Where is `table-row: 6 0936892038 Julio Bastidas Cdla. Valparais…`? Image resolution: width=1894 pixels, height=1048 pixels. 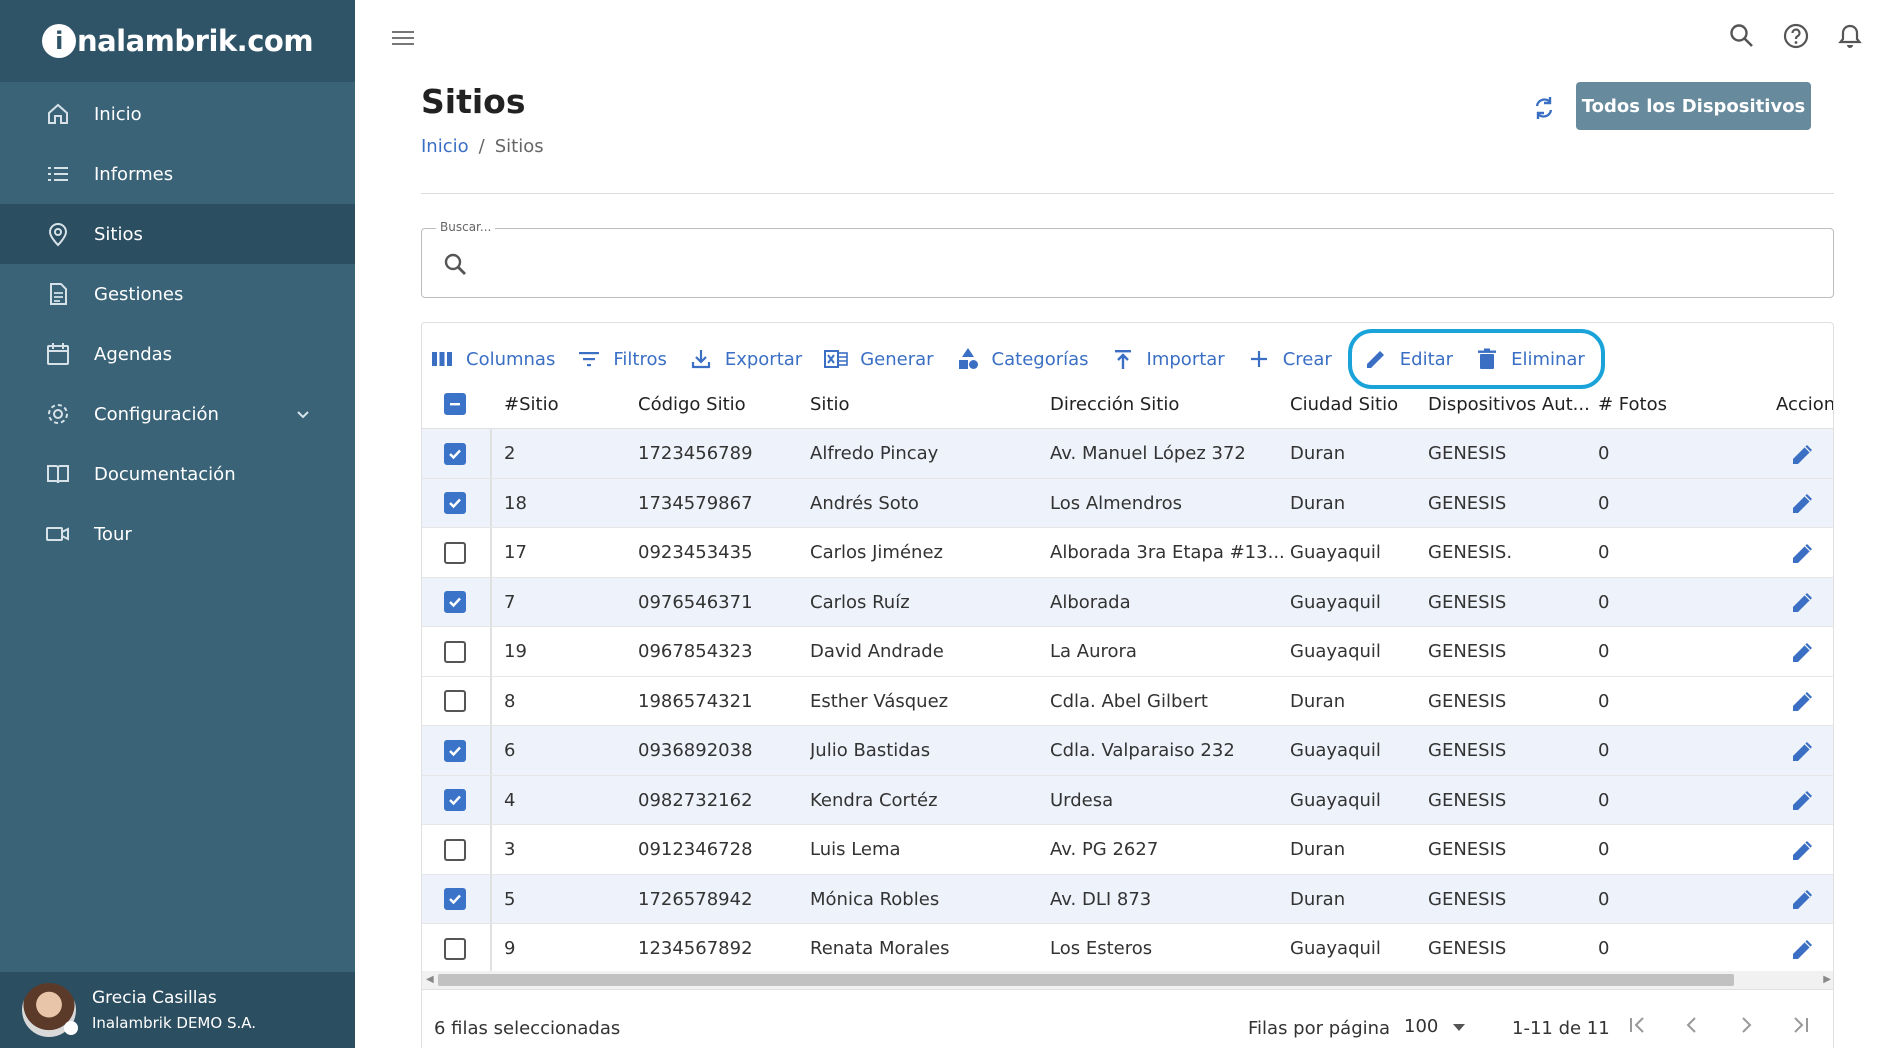
table-row: 6 0936892038 Julio Bastidas Cdla. Valparais… is located at coordinates (1127, 751).